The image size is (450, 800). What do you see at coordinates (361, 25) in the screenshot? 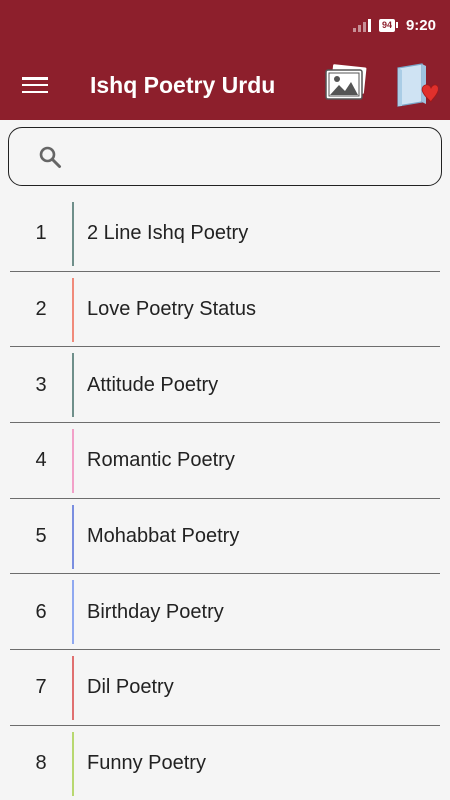
I see `signal-icon` at bounding box center [361, 25].